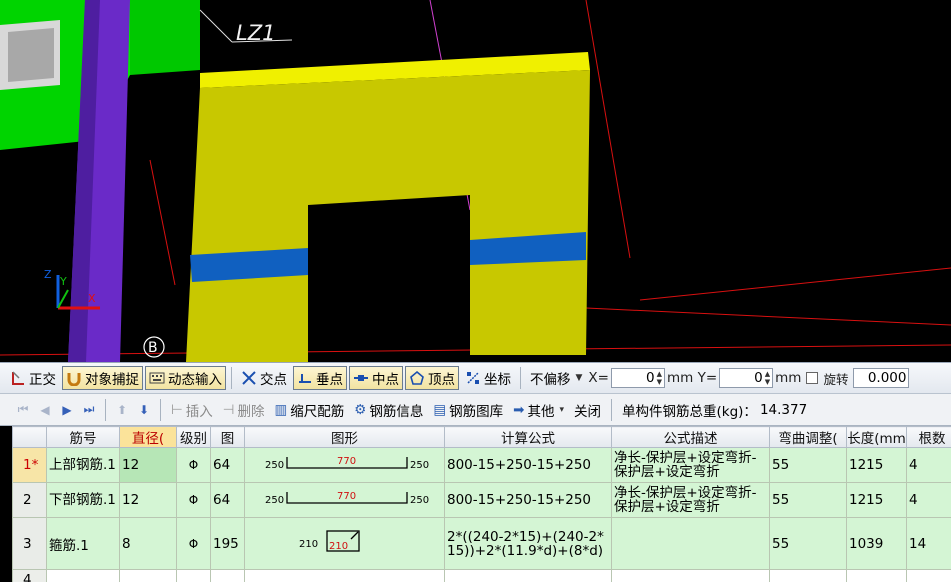 The image size is (951, 582). What do you see at coordinates (185, 378) in the screenshot?
I see `dynamic-input-button: 动态输入` at bounding box center [185, 378].